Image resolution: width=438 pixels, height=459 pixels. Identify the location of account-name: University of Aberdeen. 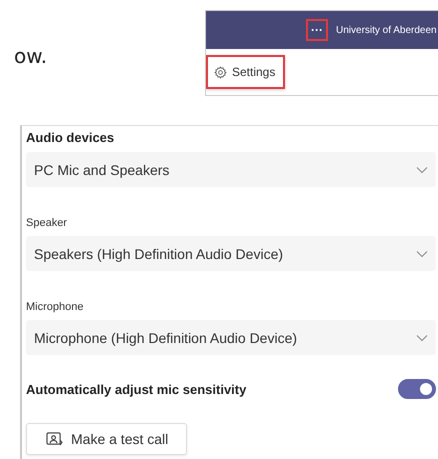
(386, 30).